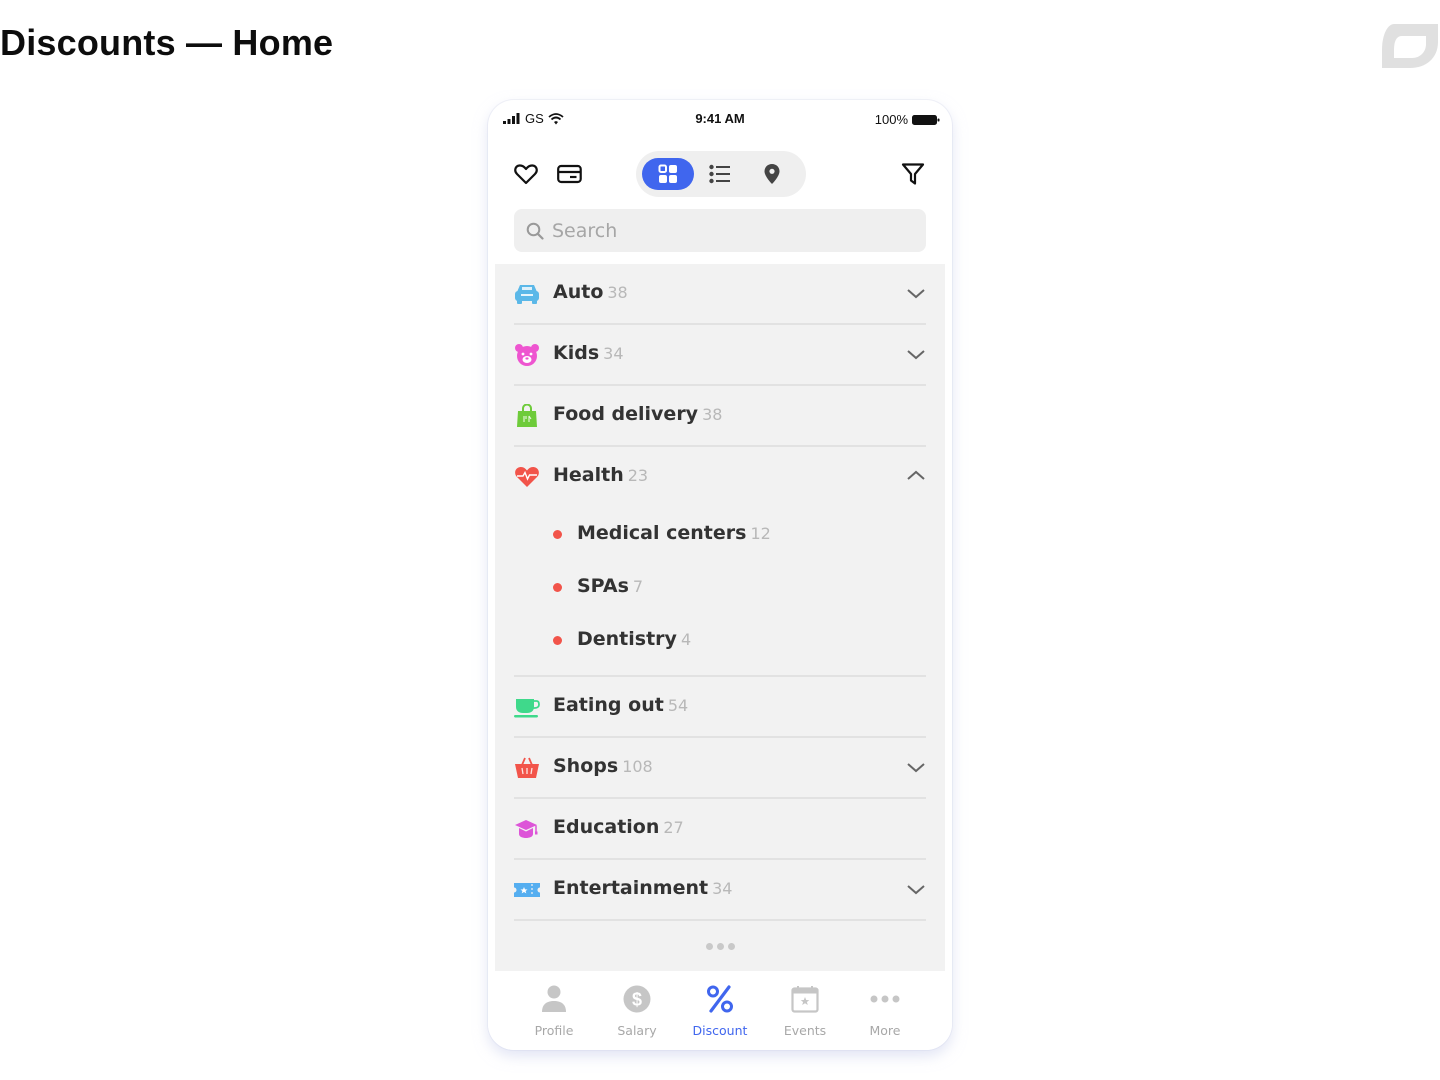 The image size is (1440, 1080). I want to click on tab-label: Profile, so click(554, 1030).